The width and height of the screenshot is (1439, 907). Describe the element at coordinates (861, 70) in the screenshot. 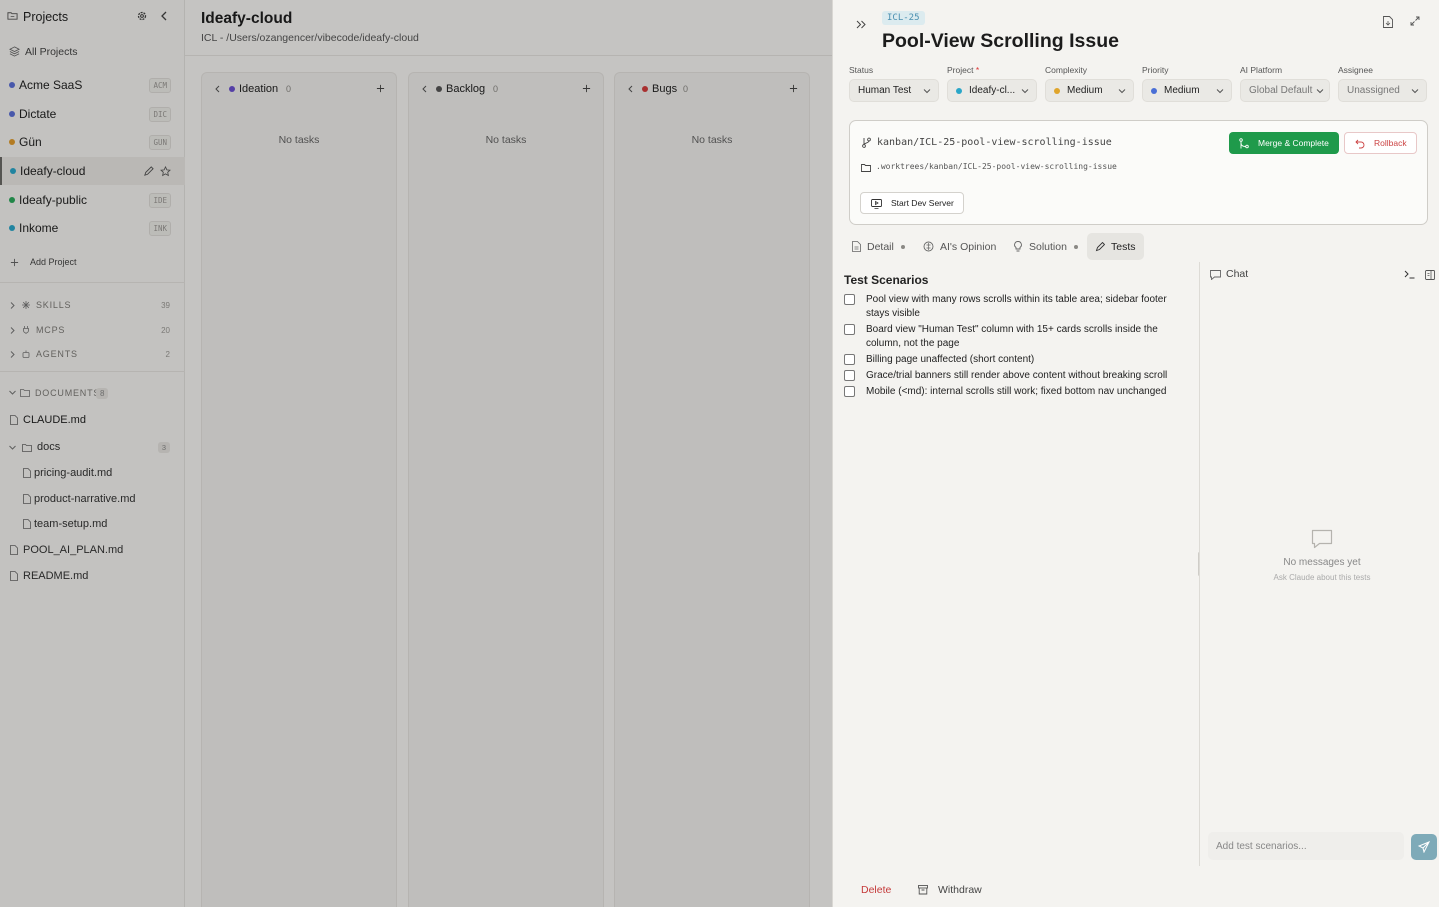

I see `status-label: Status` at that location.